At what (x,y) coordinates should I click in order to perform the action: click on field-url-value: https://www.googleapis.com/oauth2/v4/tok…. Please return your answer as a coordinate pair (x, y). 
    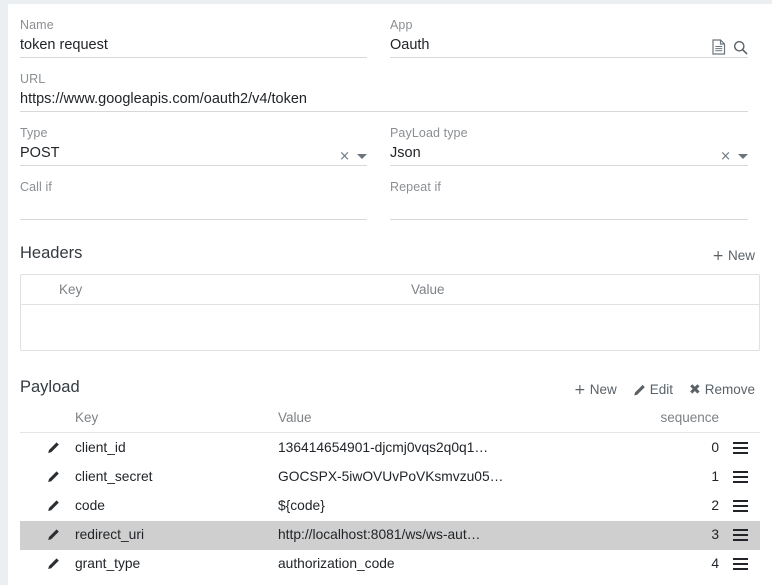
    Looking at the image, I should click on (163, 99).